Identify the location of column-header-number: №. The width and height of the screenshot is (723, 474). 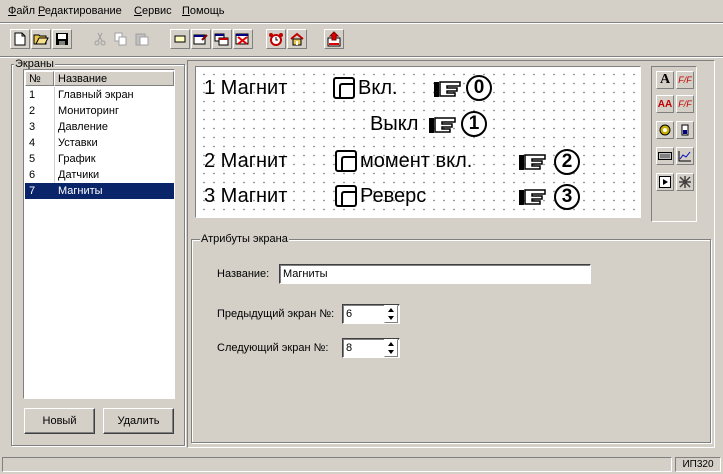
(39, 78).